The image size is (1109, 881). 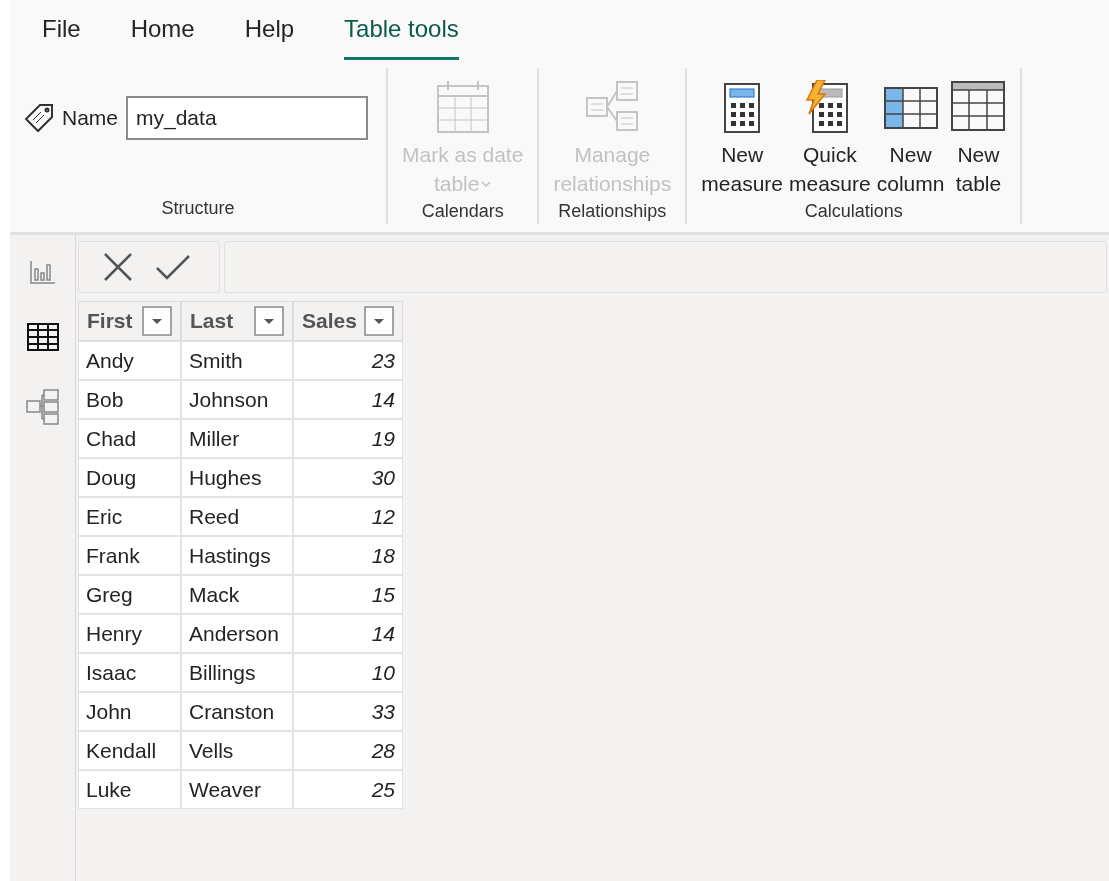 What do you see at coordinates (129, 399) in the screenshot?
I see `table-cell: Bob` at bounding box center [129, 399].